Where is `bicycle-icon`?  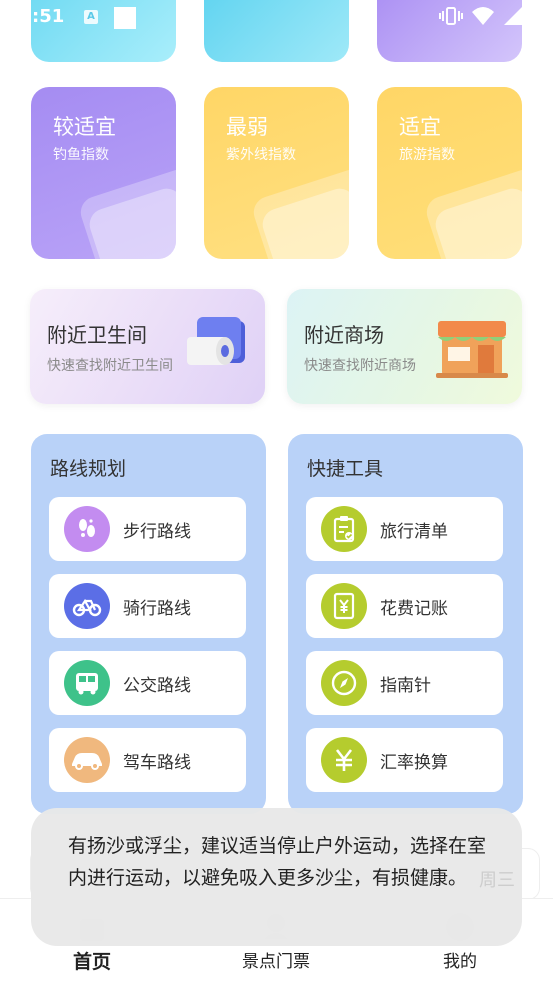
bicycle-icon is located at coordinates (87, 606).